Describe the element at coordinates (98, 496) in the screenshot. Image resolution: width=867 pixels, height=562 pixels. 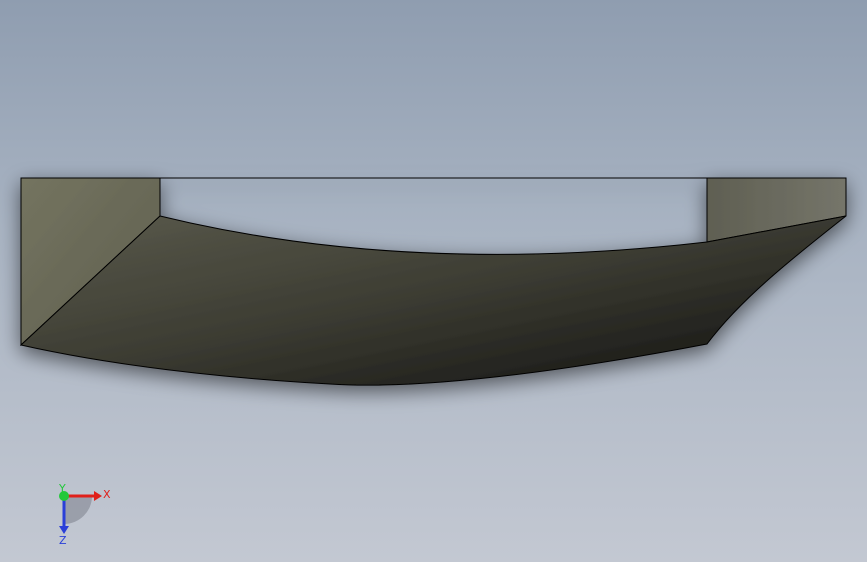
I see `x-axis-arrow` at that location.